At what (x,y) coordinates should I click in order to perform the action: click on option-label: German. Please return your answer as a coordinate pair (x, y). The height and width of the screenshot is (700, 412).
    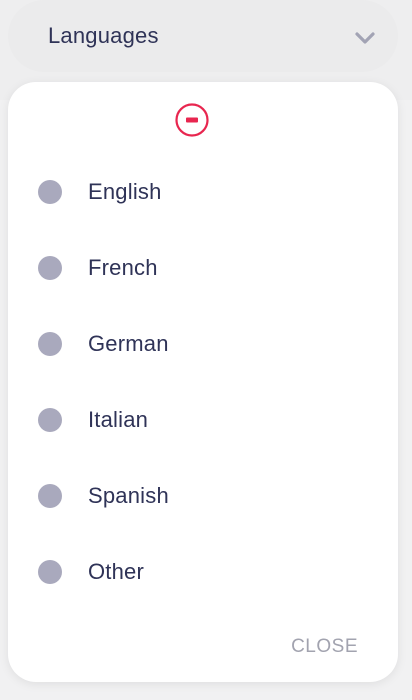
    Looking at the image, I should click on (128, 343).